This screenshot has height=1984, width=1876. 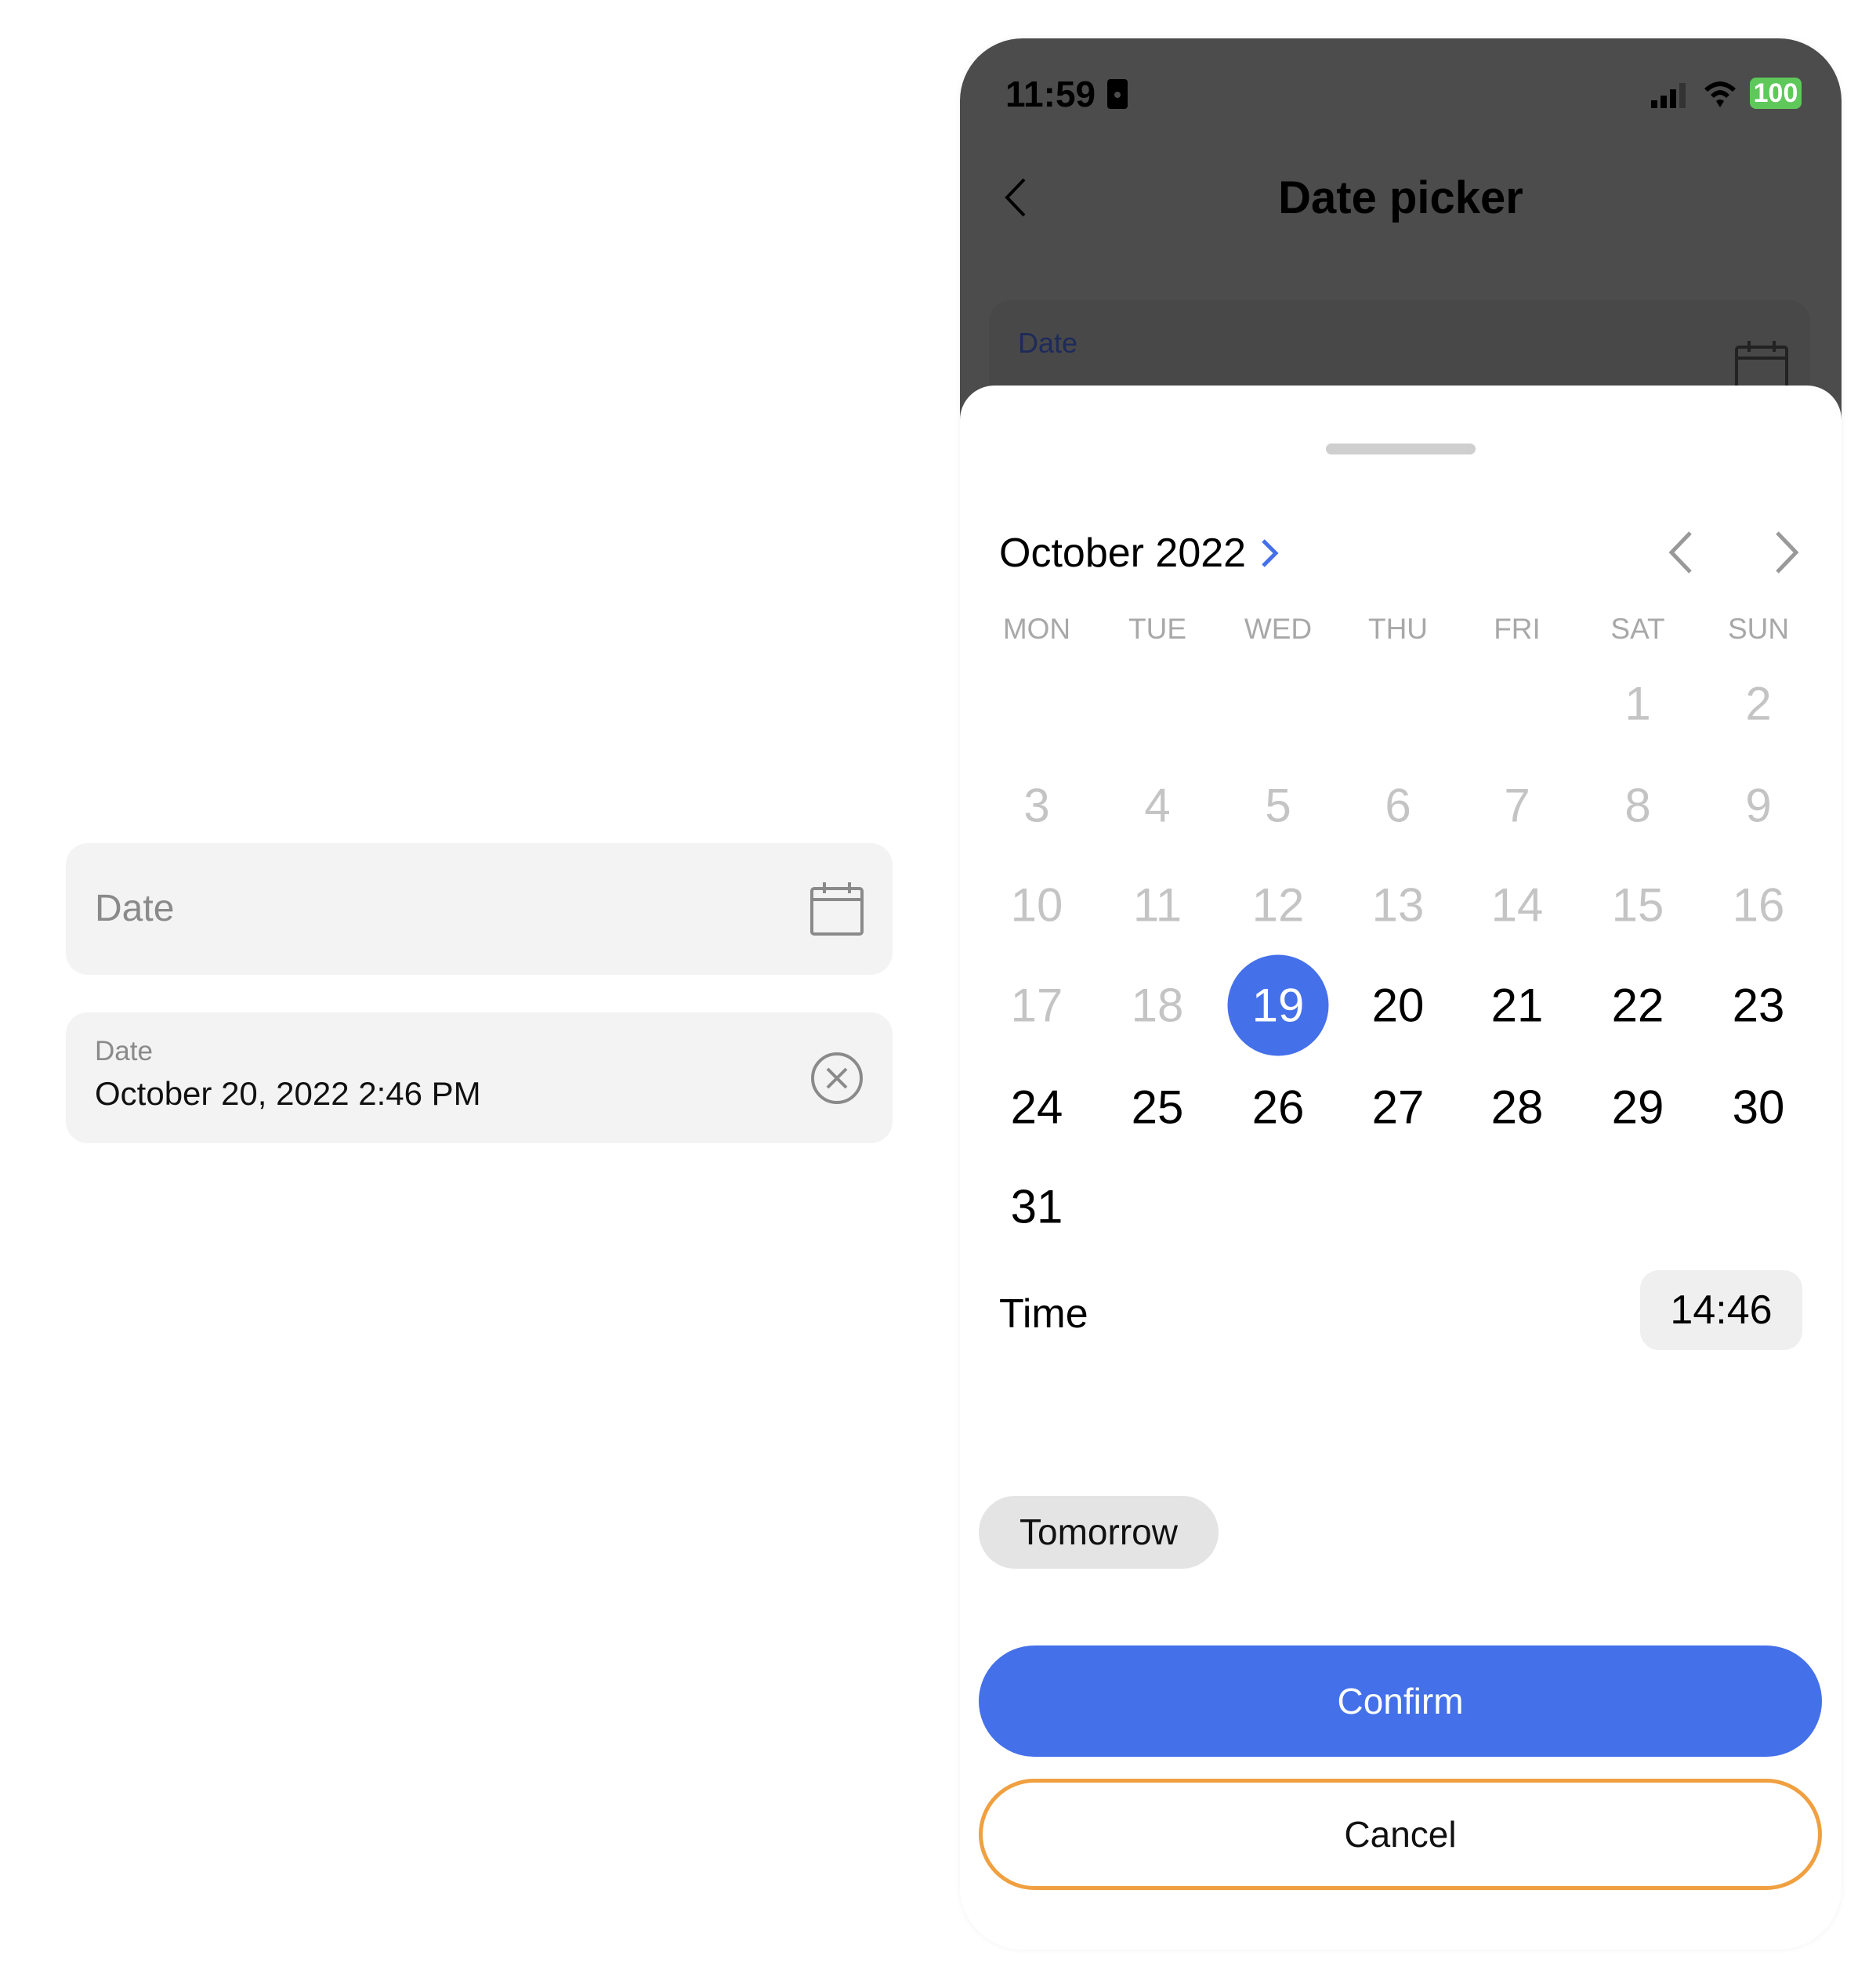 What do you see at coordinates (1278, 805) in the screenshot?
I see `calendar-day: 5` at bounding box center [1278, 805].